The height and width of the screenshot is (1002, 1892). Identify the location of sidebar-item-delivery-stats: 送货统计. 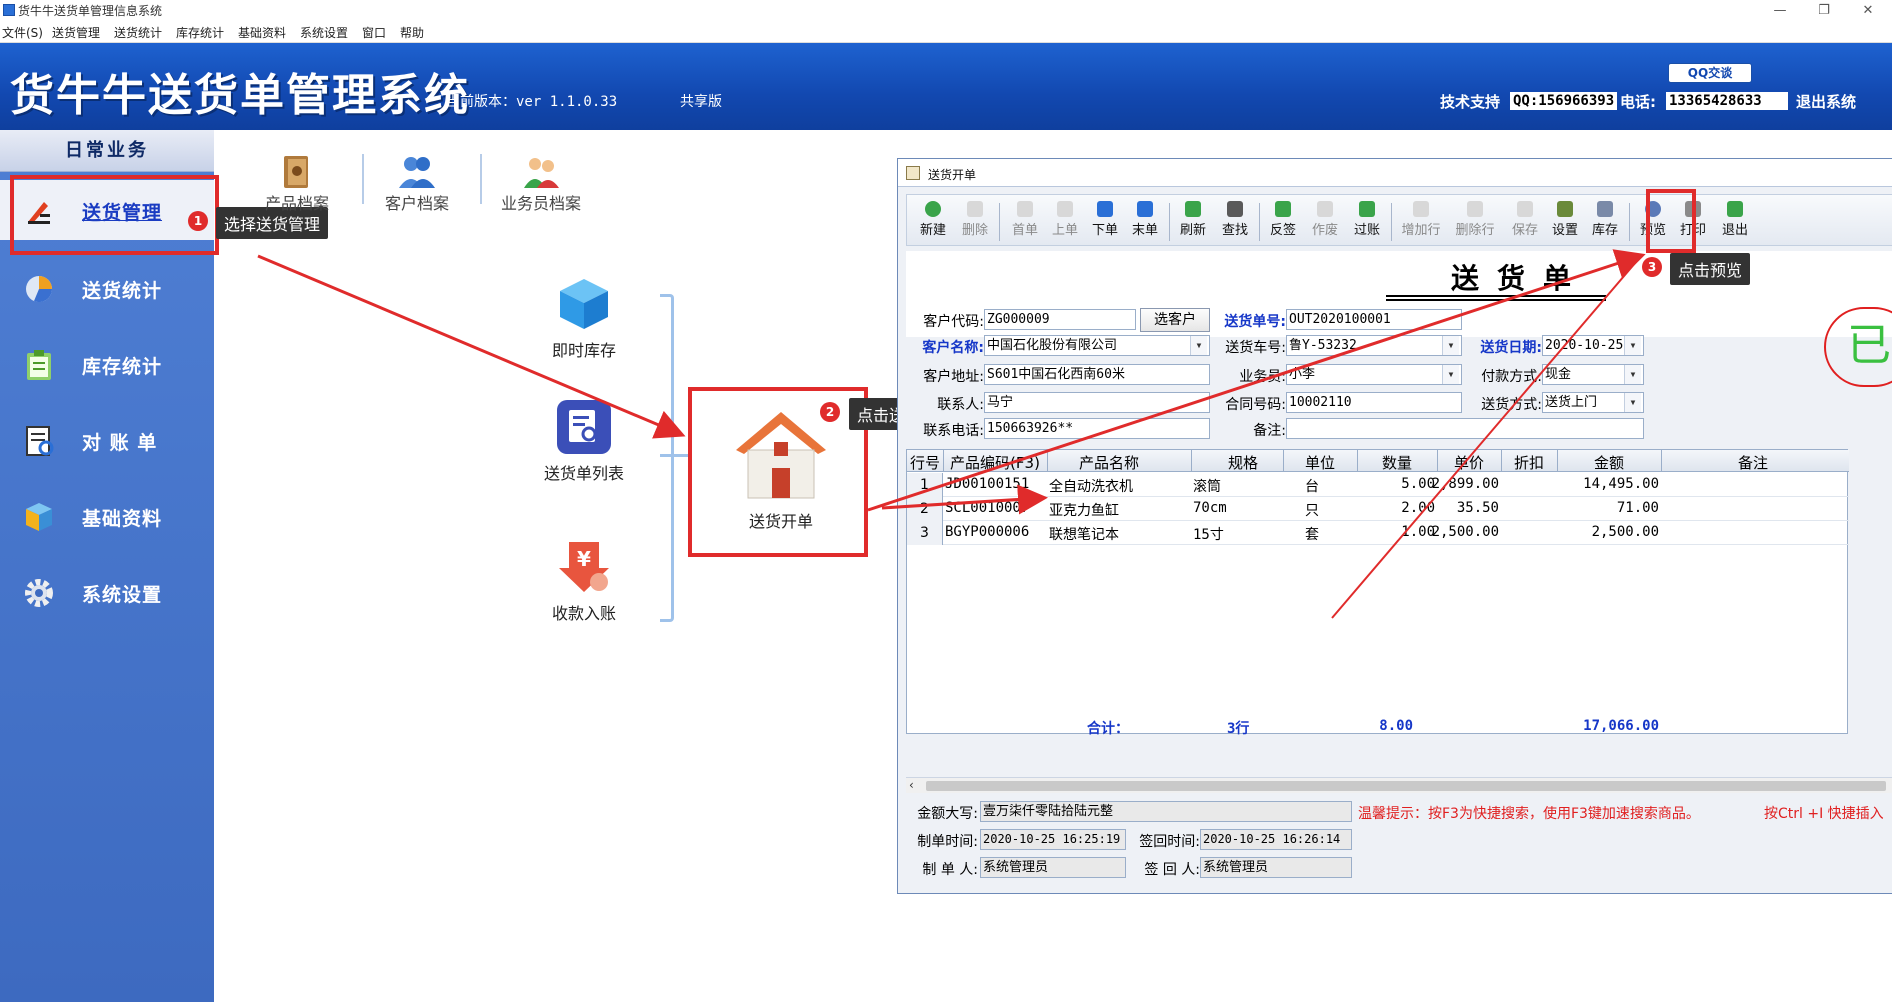
(107, 288).